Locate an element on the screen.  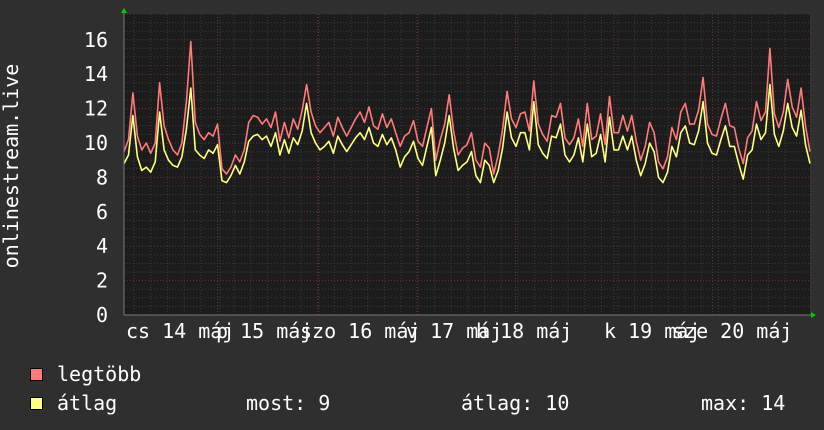
stat-max: max: 14 is located at coordinates (743, 403).